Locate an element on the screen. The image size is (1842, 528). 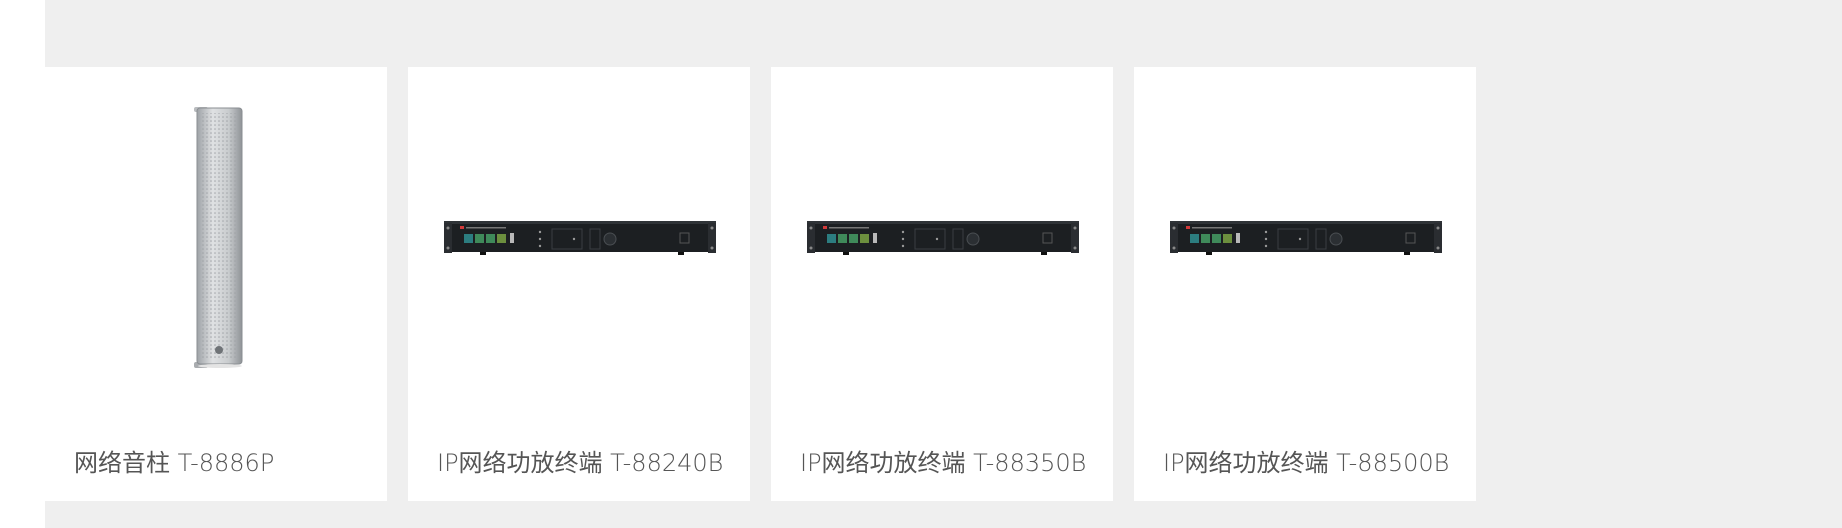
product-name: 网络音柱 T-8886P is located at coordinates (174, 463).